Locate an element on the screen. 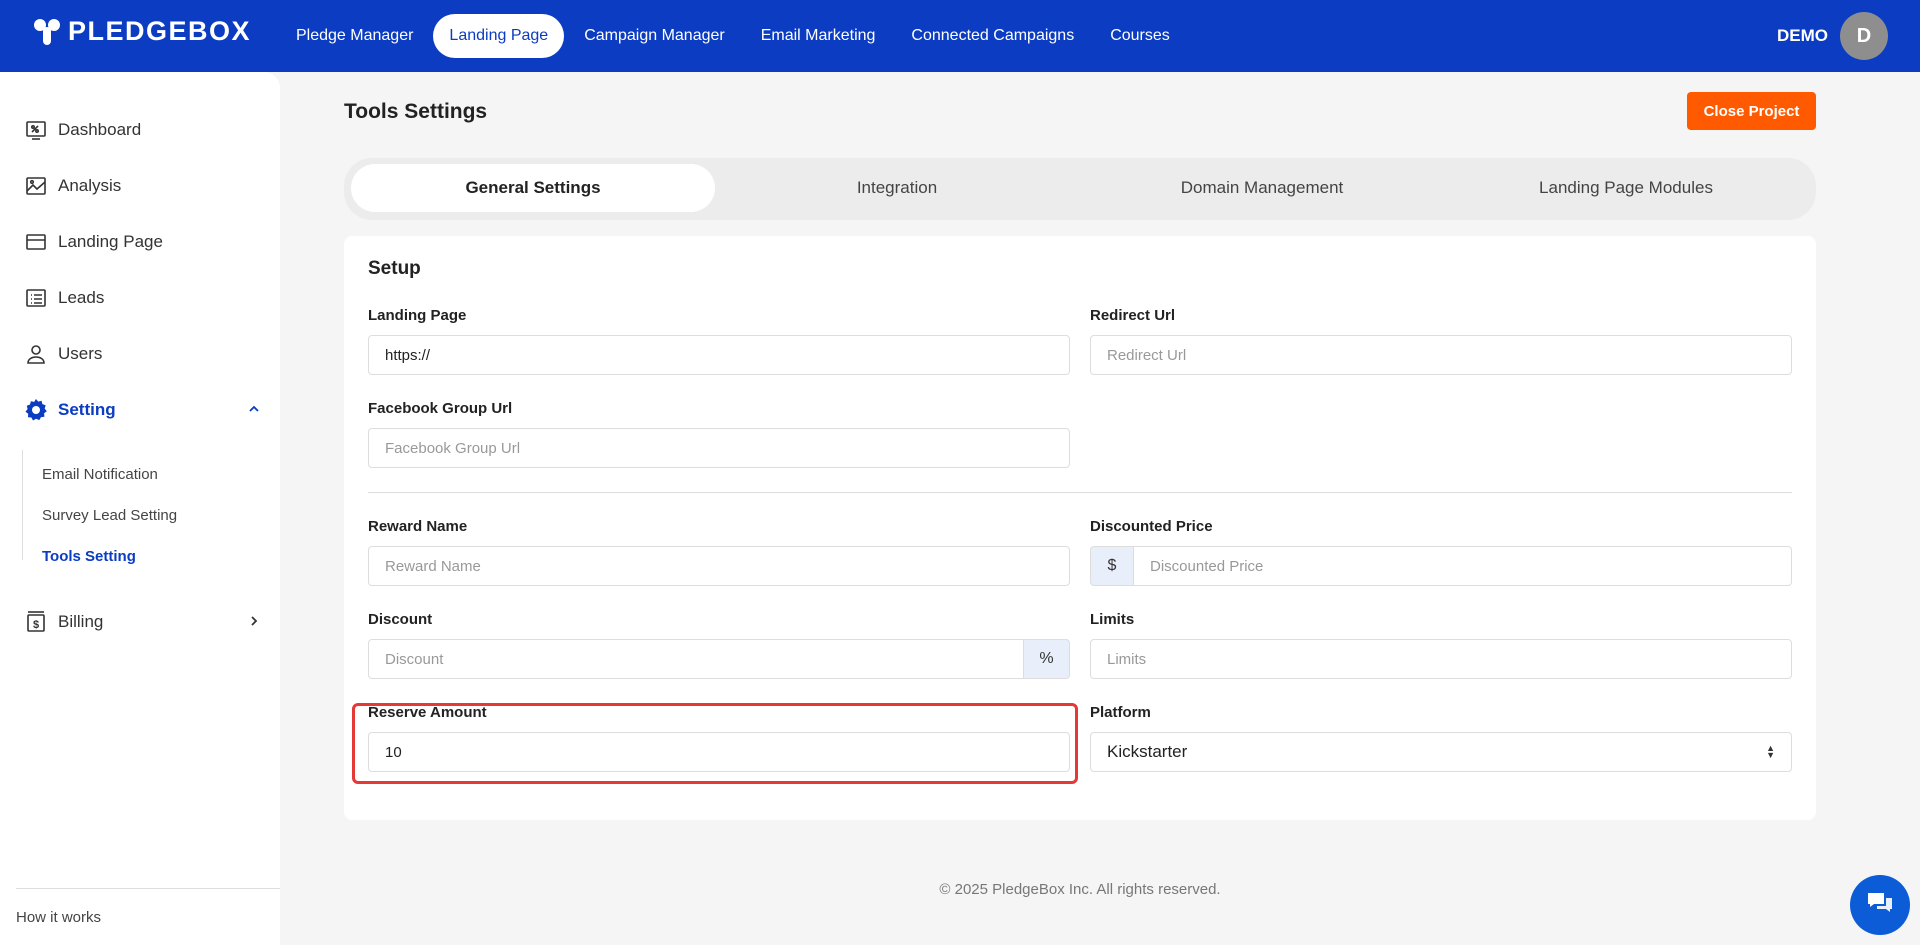 The height and width of the screenshot is (945, 1920). platform-selected-value: Kickstarter is located at coordinates (1147, 751).